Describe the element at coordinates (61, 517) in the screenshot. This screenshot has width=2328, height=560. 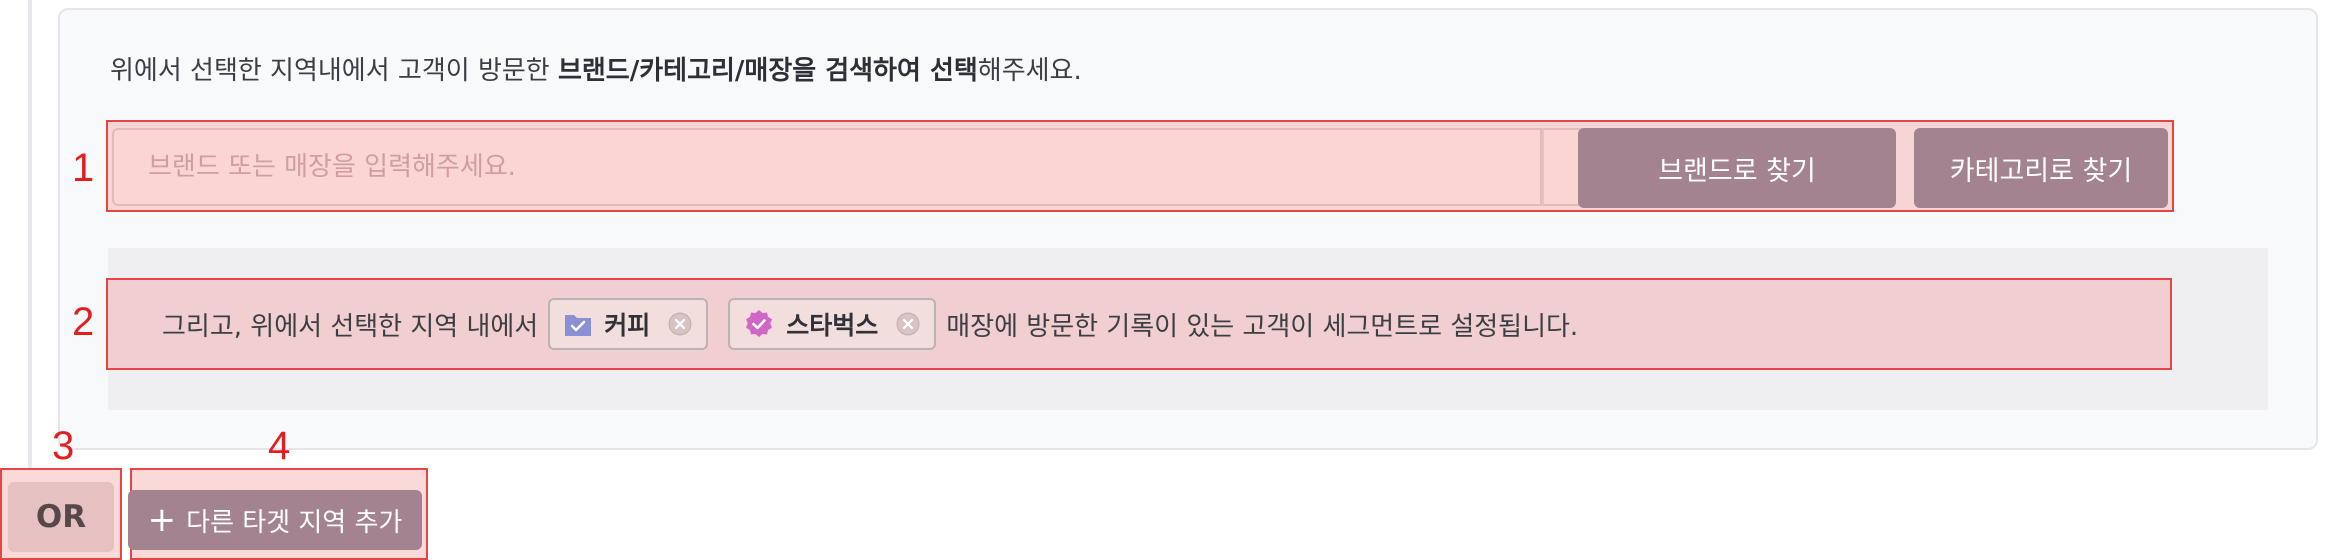
I see `or-button: OR` at that location.